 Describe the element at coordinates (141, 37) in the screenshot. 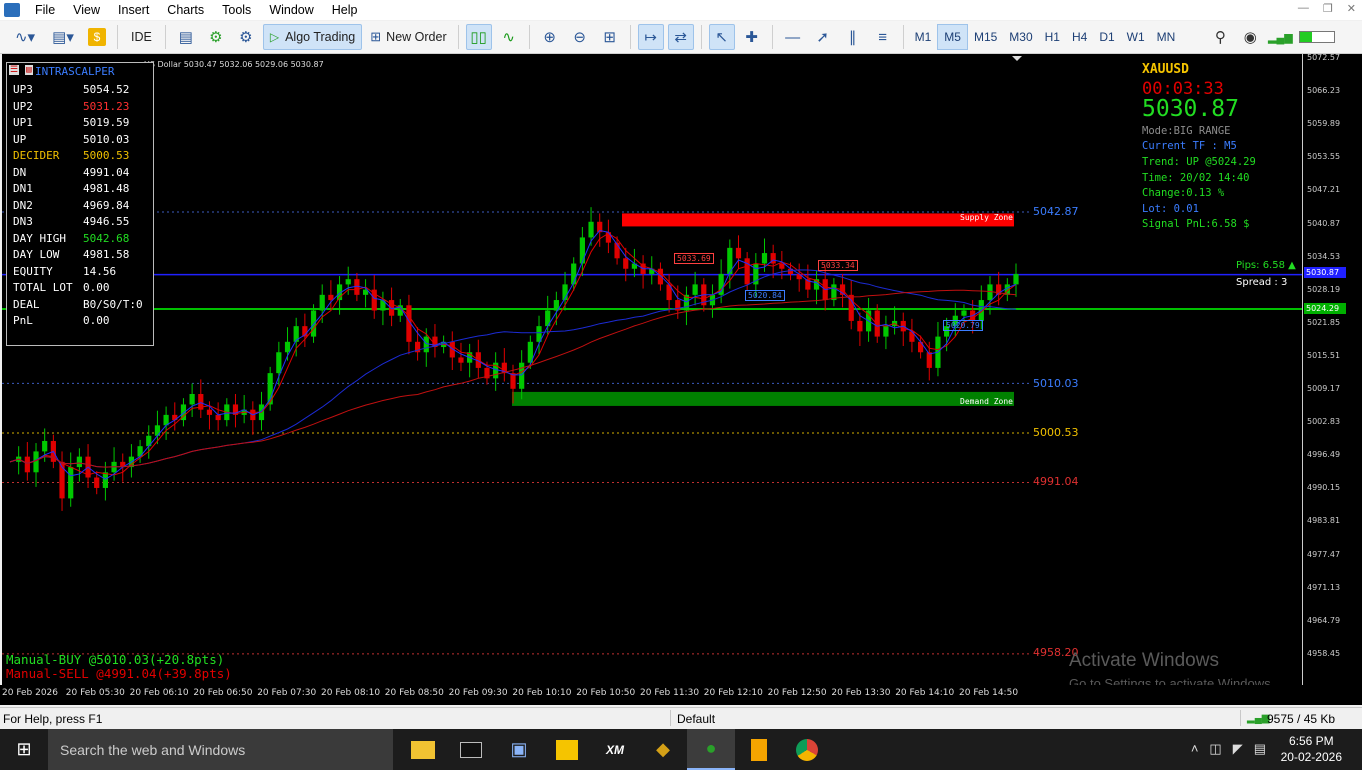

I see `ide-button: IDE` at that location.